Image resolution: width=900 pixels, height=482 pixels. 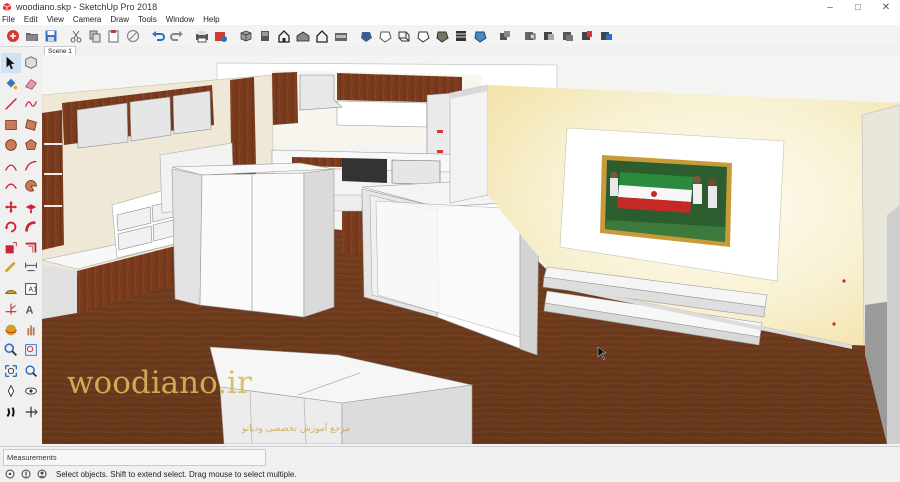 What do you see at coordinates (147, 19) in the screenshot?
I see `menu-tools: Tools` at bounding box center [147, 19].